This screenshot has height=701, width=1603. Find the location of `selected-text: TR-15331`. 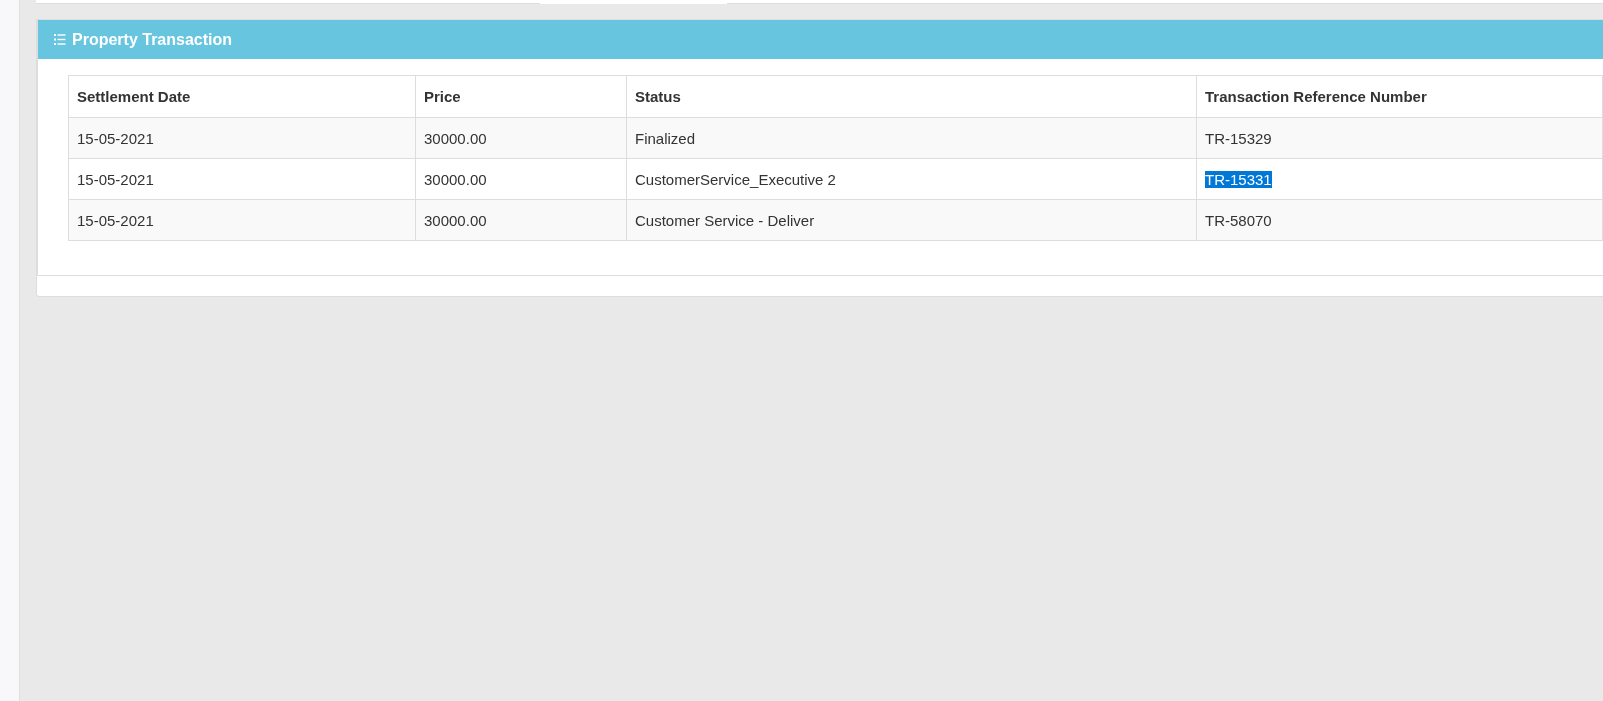

selected-text: TR-15331 is located at coordinates (1238, 179).